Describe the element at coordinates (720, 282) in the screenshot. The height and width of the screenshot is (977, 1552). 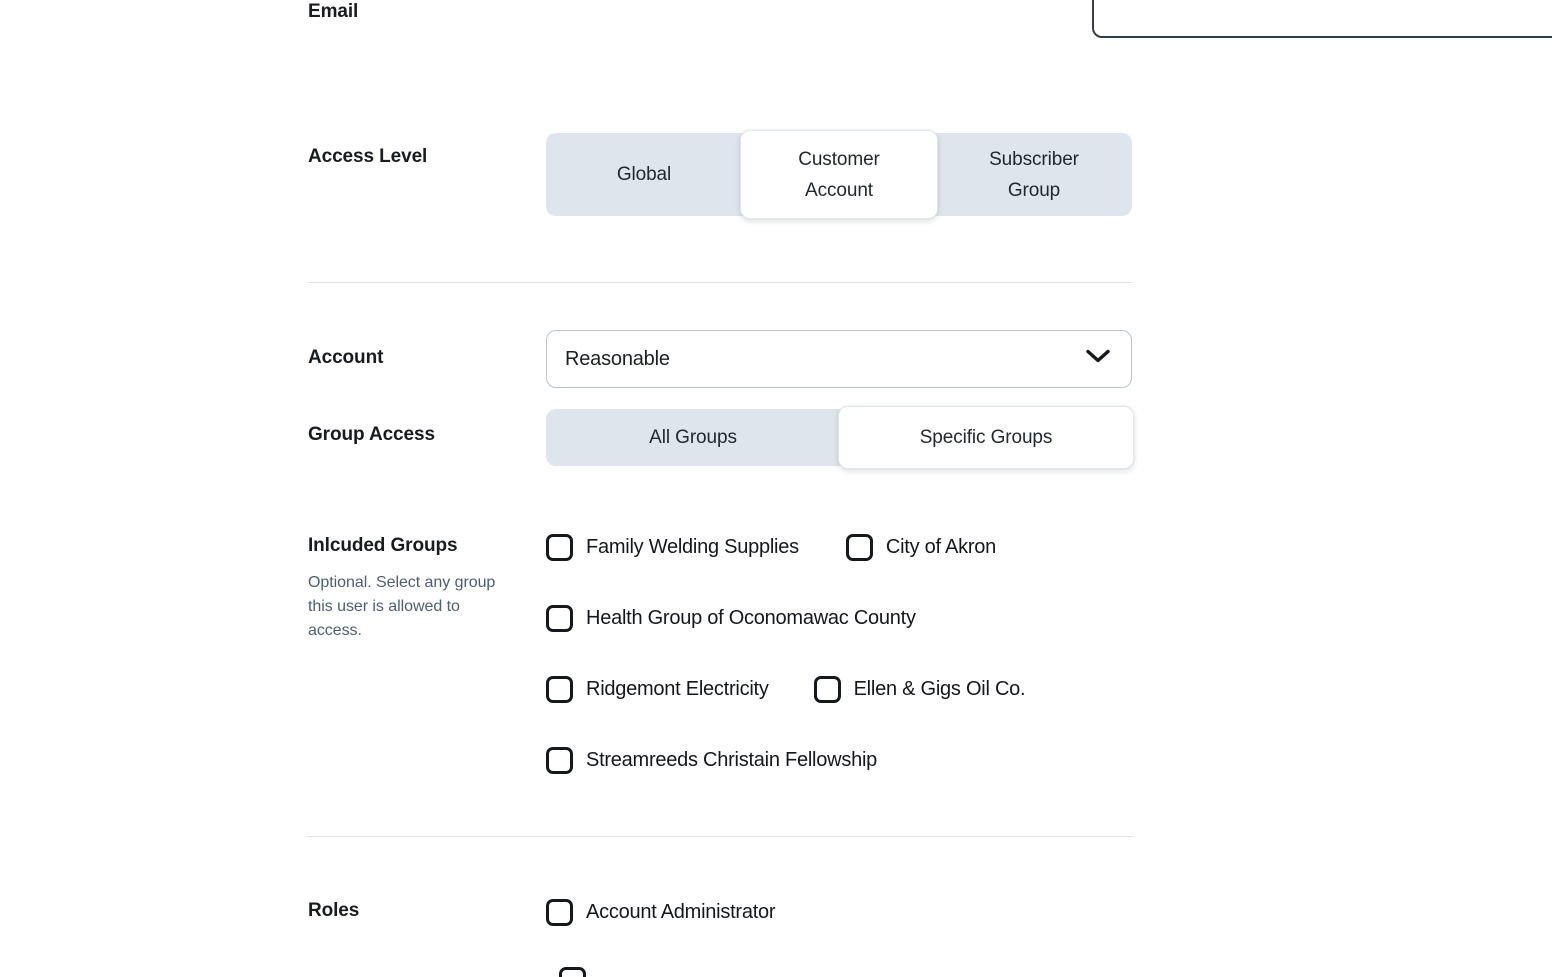
I see `section-divider-top` at that location.